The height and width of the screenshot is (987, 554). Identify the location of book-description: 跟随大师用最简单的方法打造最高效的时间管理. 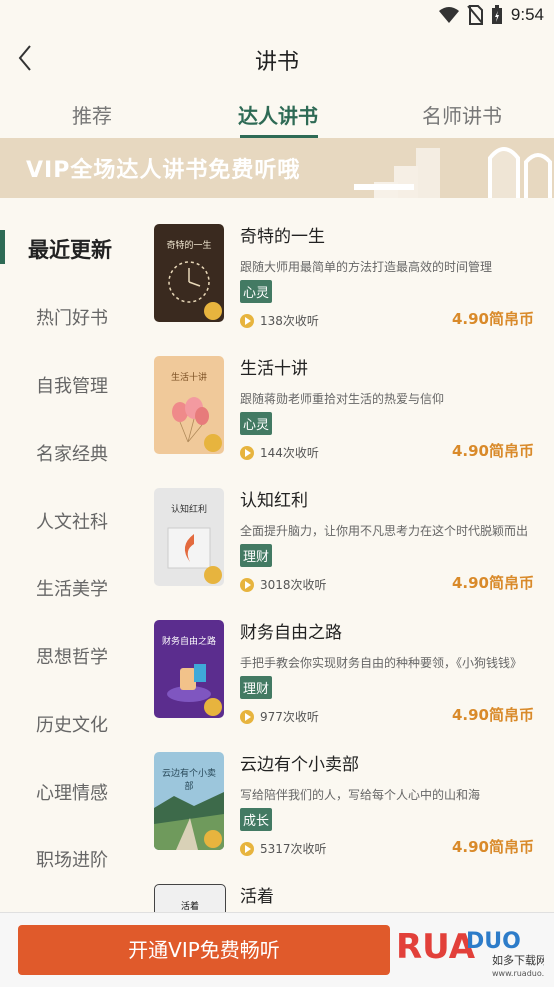
(366, 267).